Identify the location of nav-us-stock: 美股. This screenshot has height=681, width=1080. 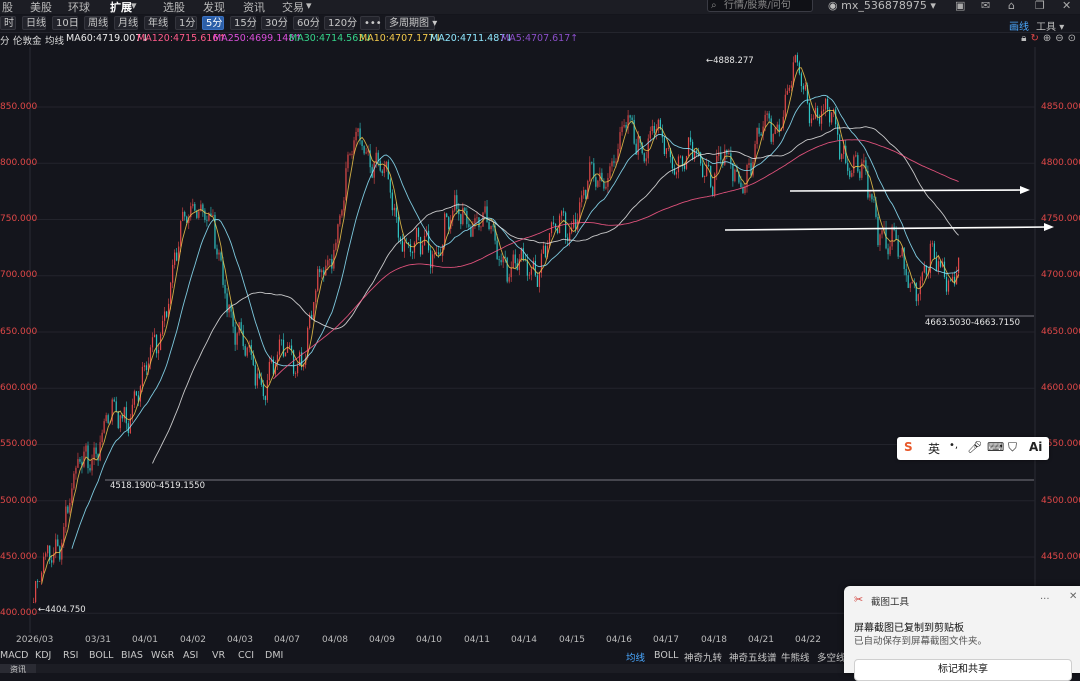
(41, 7).